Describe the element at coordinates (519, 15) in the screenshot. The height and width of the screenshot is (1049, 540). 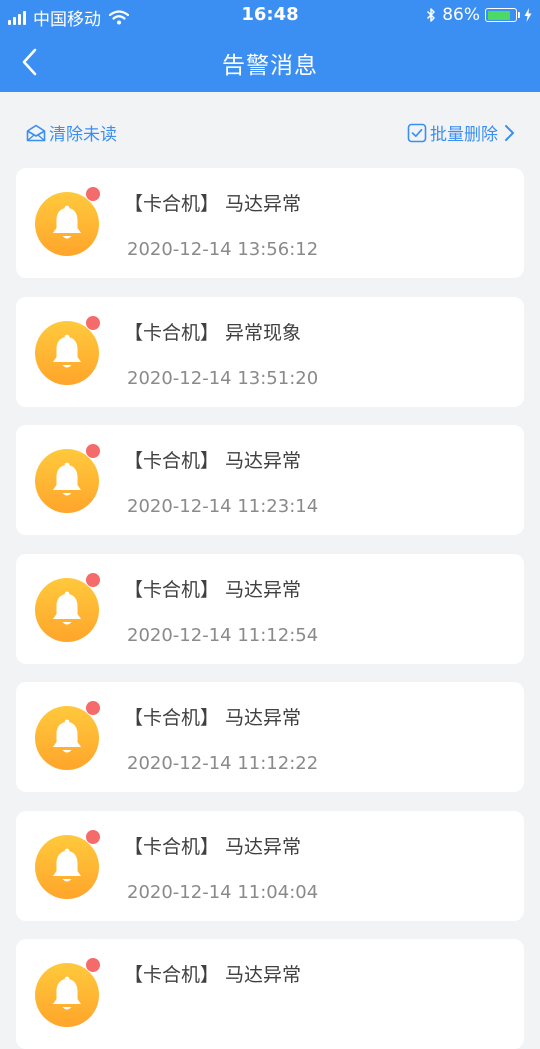
I see `battery-tip` at that location.